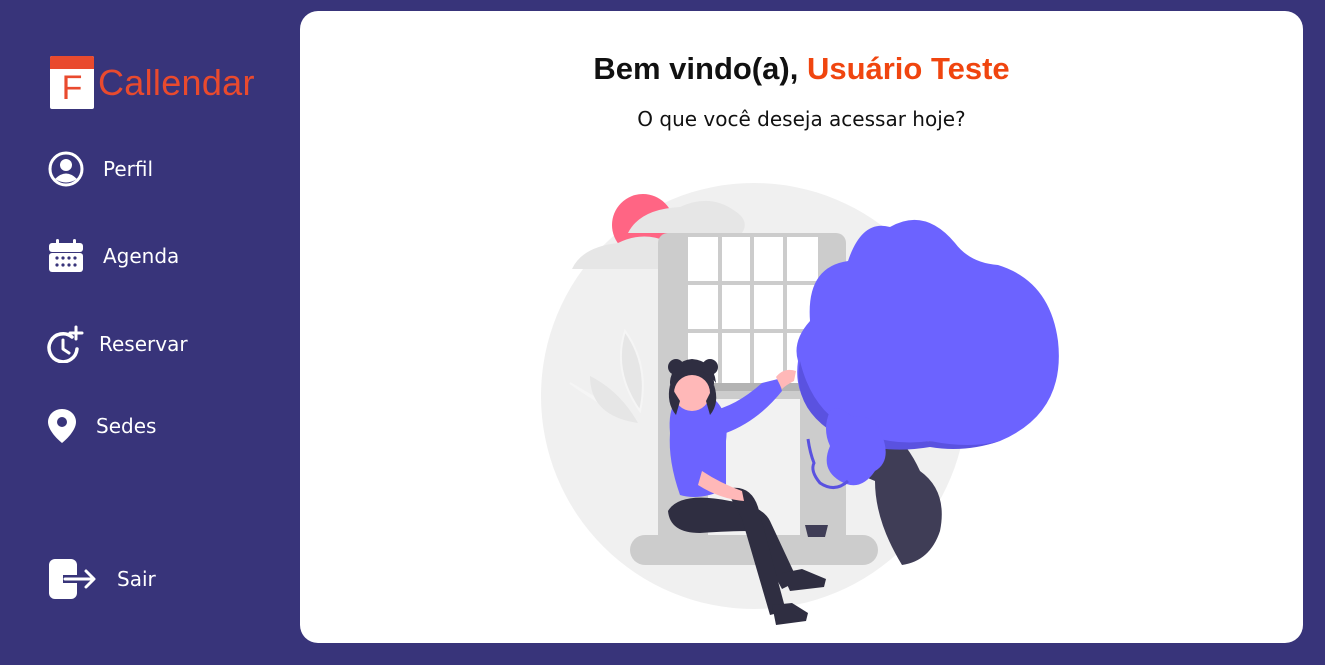 This screenshot has width=1325, height=665. What do you see at coordinates (100, 169) in the screenshot?
I see `sidebar-item-perfil: Perfil` at bounding box center [100, 169].